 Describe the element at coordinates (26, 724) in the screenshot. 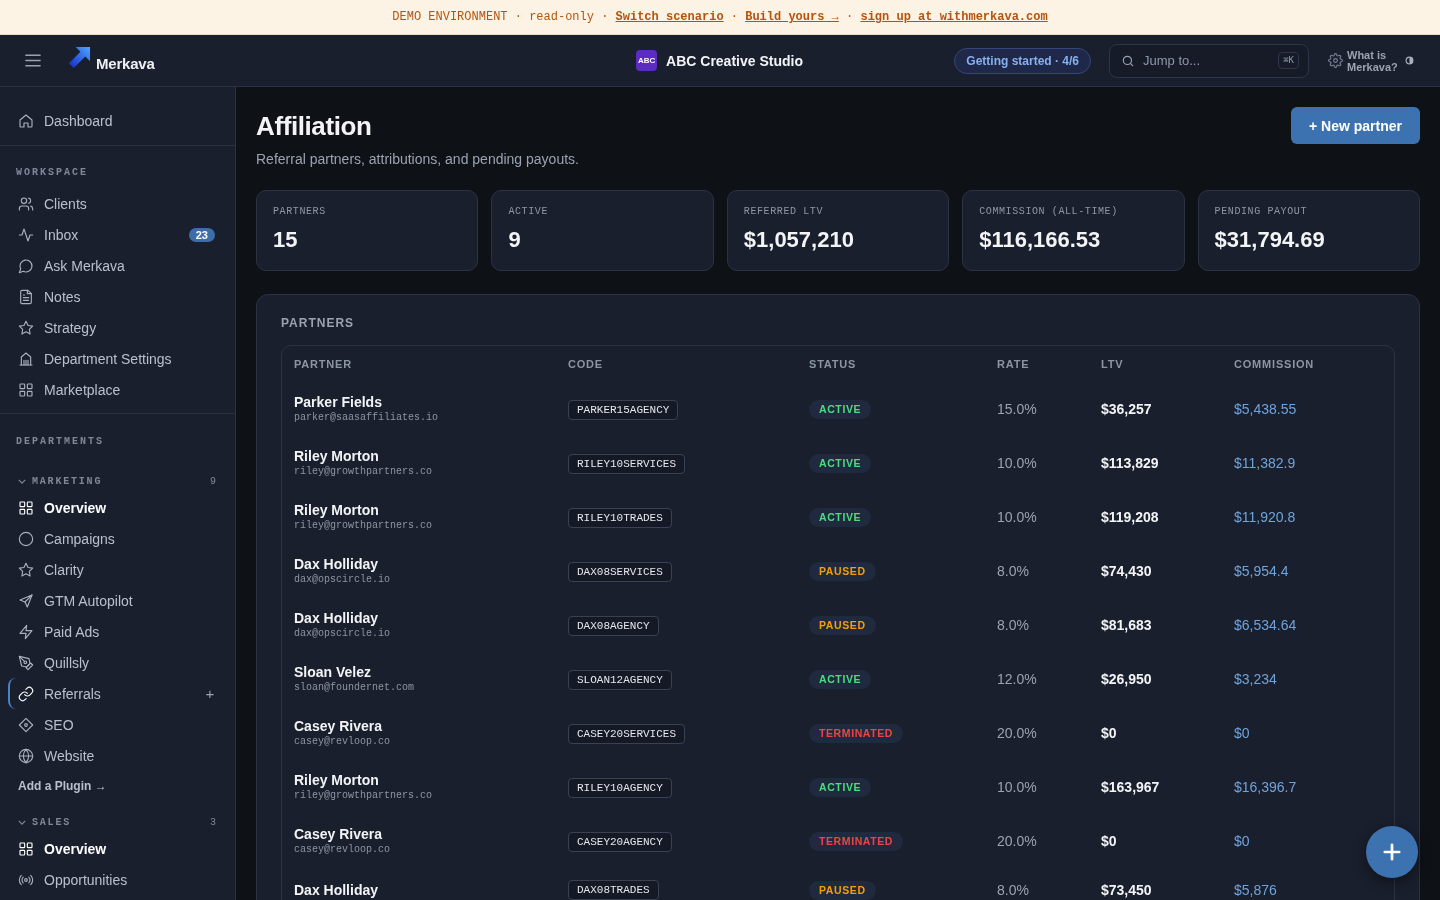

I see `diamond-icon` at that location.